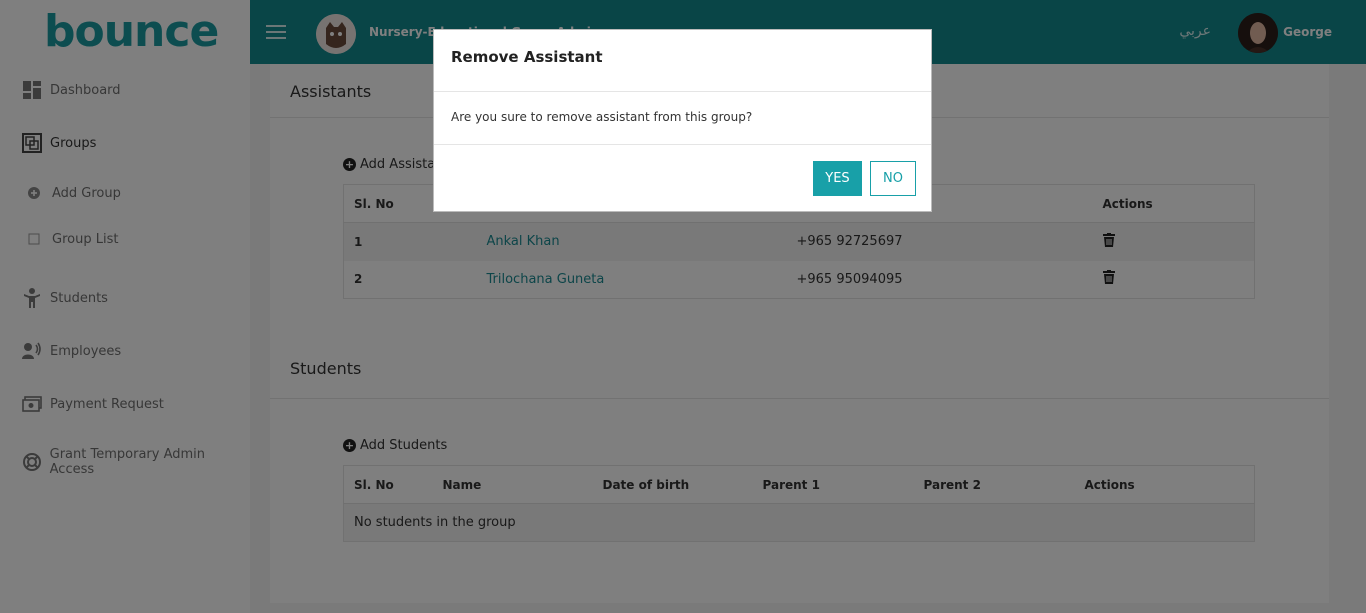 Image resolution: width=1366 pixels, height=613 pixels. I want to click on dialog-title: Remove Assistant, so click(527, 57).